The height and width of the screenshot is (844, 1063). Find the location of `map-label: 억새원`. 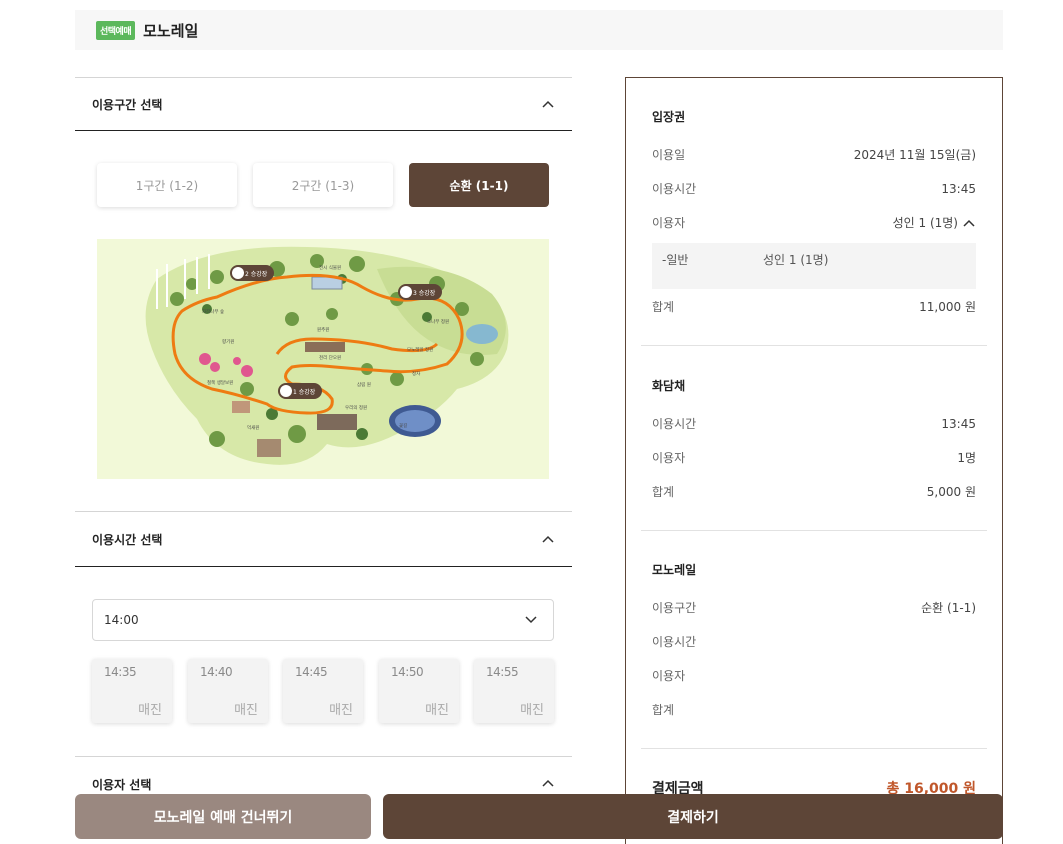

map-label: 억새원 is located at coordinates (253, 427).